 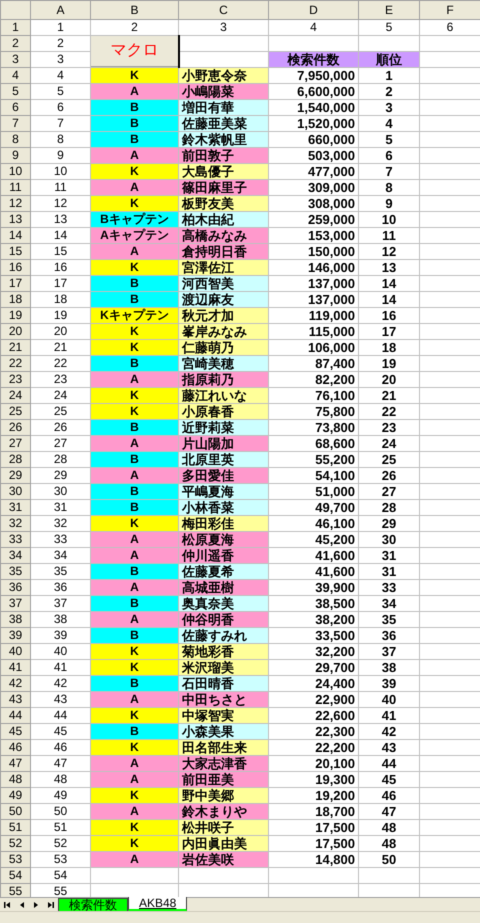 What do you see at coordinates (223, 140) in the screenshot?
I see `name-cell: 鈴木紫帆里` at bounding box center [223, 140].